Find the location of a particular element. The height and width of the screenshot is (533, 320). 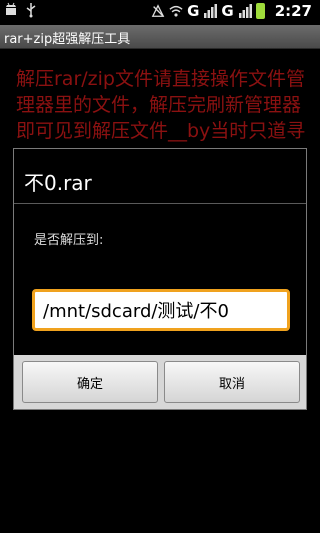

battery-icon is located at coordinates (260, 11).